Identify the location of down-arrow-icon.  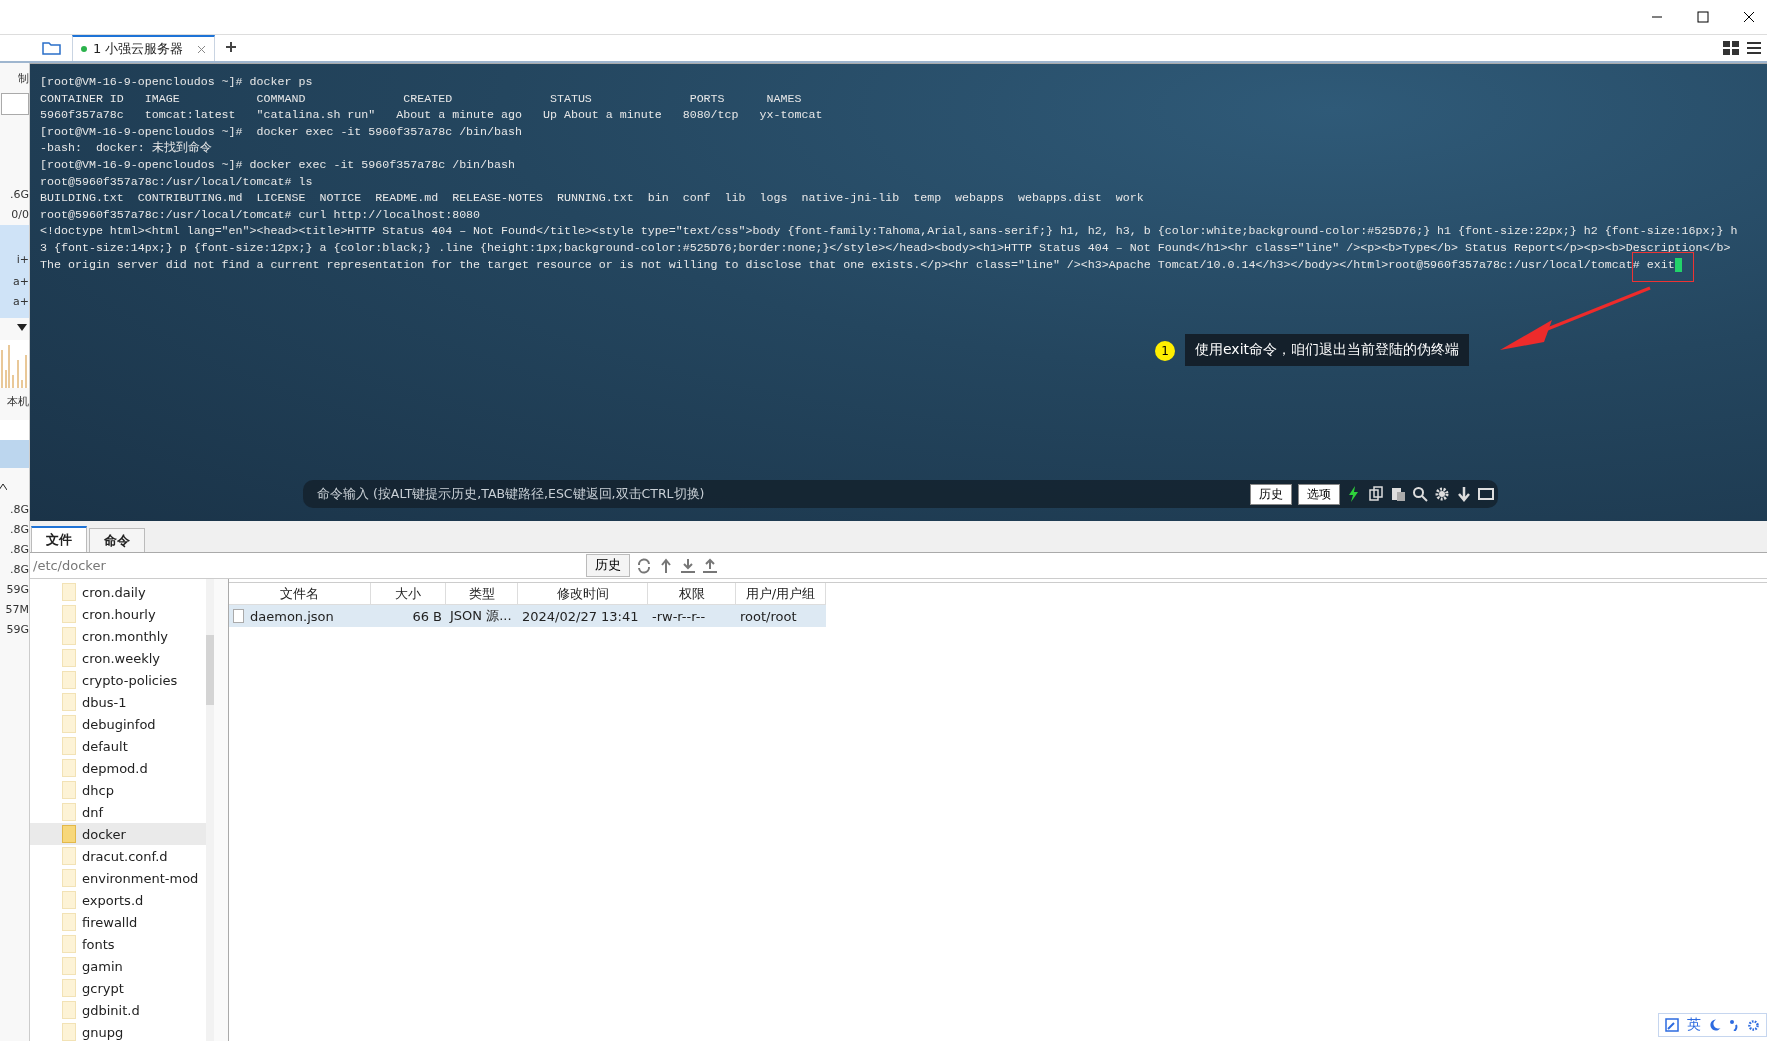
(1464, 494).